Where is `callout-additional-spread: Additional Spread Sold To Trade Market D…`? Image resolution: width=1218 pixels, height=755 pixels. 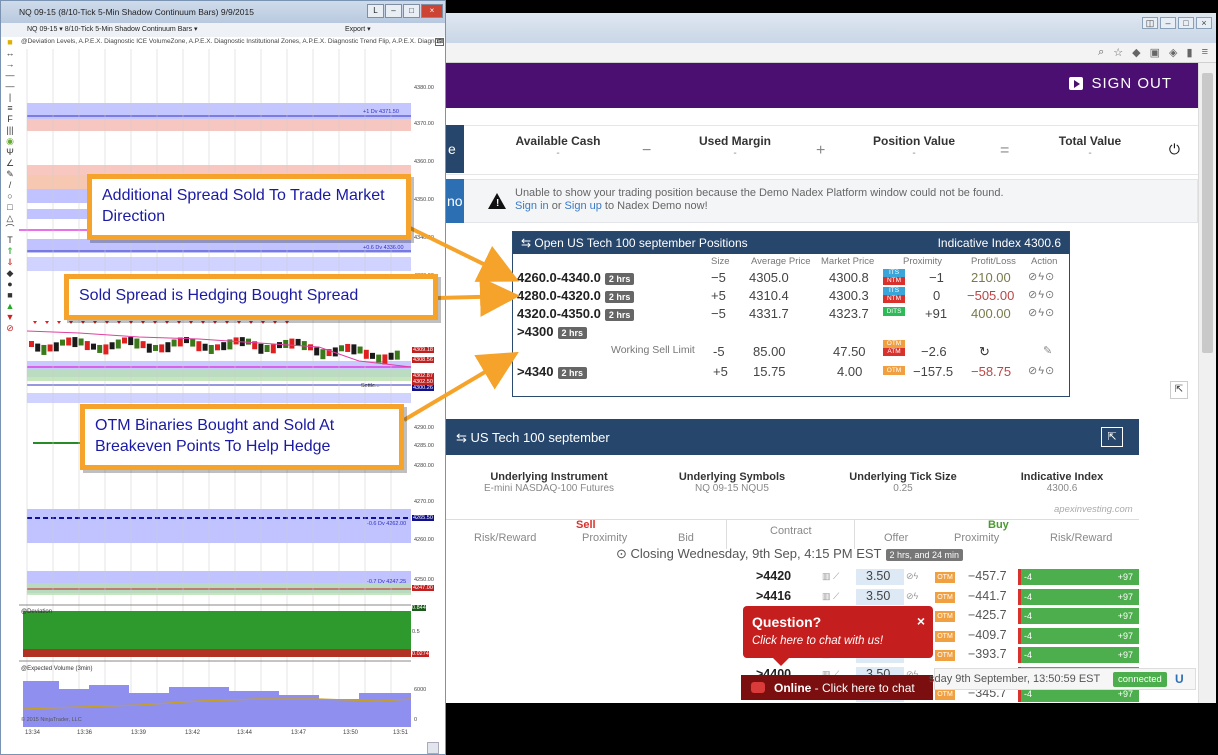
callout-additional-spread: Additional Spread Sold To Trade Market D… is located at coordinates (249, 207).